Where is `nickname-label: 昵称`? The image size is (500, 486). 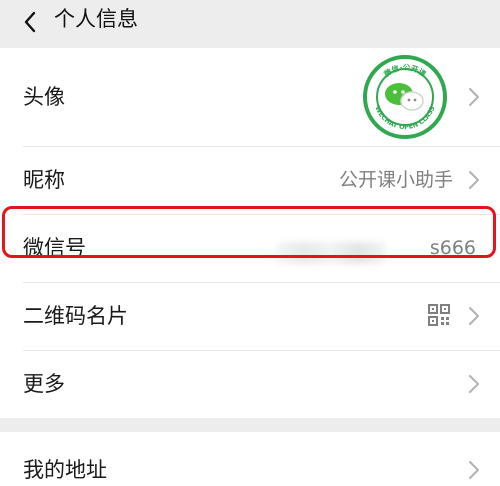 nickname-label: 昵称 is located at coordinates (44, 180).